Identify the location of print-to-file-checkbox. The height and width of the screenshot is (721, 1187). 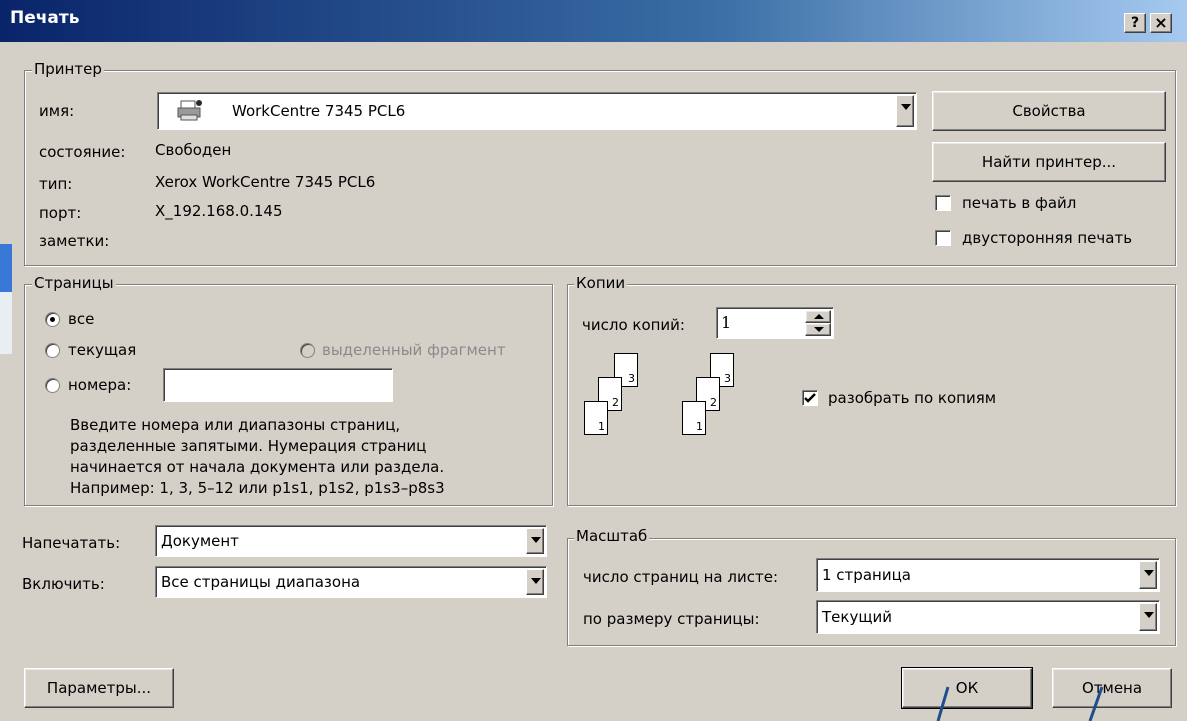
(943, 203).